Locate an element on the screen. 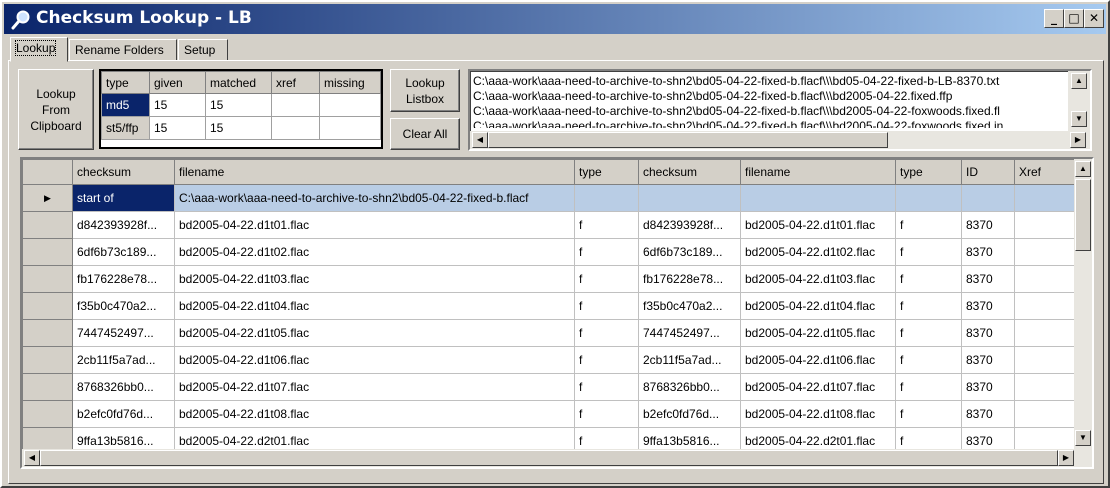 Image resolution: width=1110 pixels, height=488 pixels. listbox-horizontal-scrollbar: ◀ ▶ is located at coordinates (780, 140).